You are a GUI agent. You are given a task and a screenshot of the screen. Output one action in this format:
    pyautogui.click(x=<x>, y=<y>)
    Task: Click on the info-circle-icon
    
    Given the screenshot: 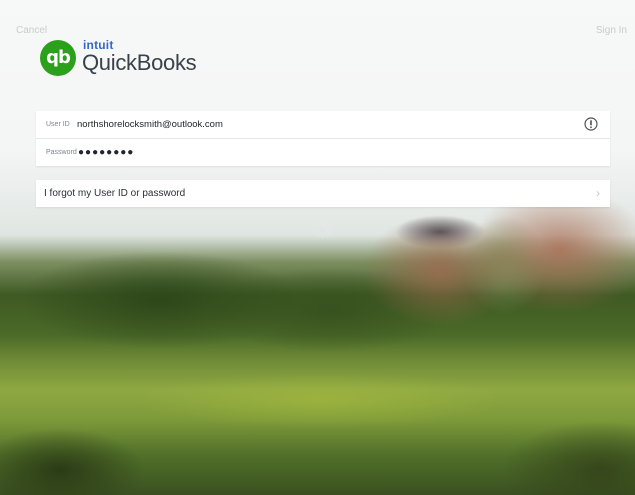 What is the action you would take?
    pyautogui.click(x=591, y=124)
    